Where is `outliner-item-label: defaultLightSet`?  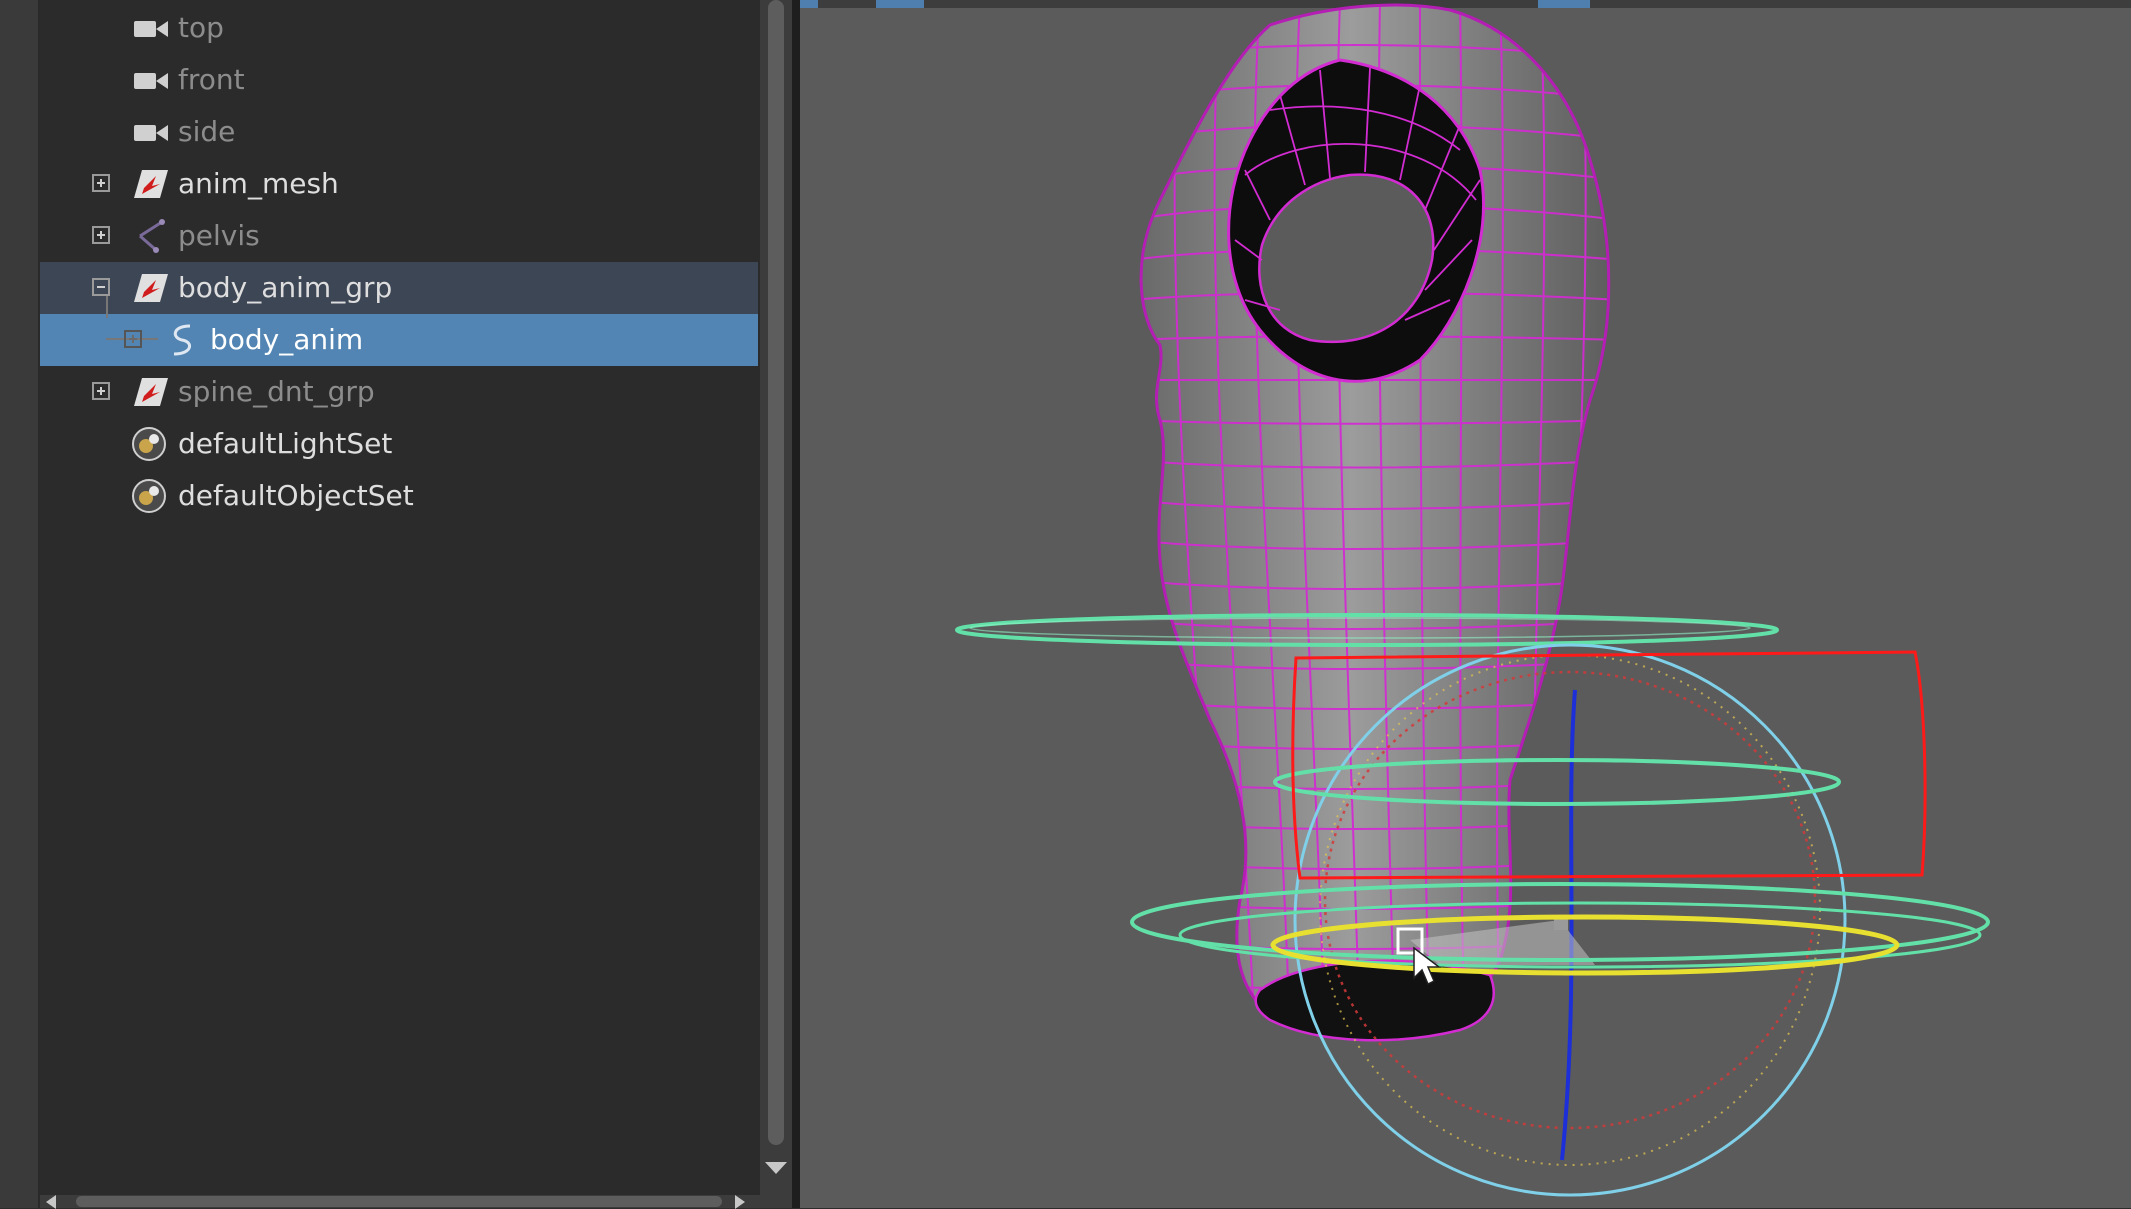 outliner-item-label: defaultLightSet is located at coordinates (285, 443).